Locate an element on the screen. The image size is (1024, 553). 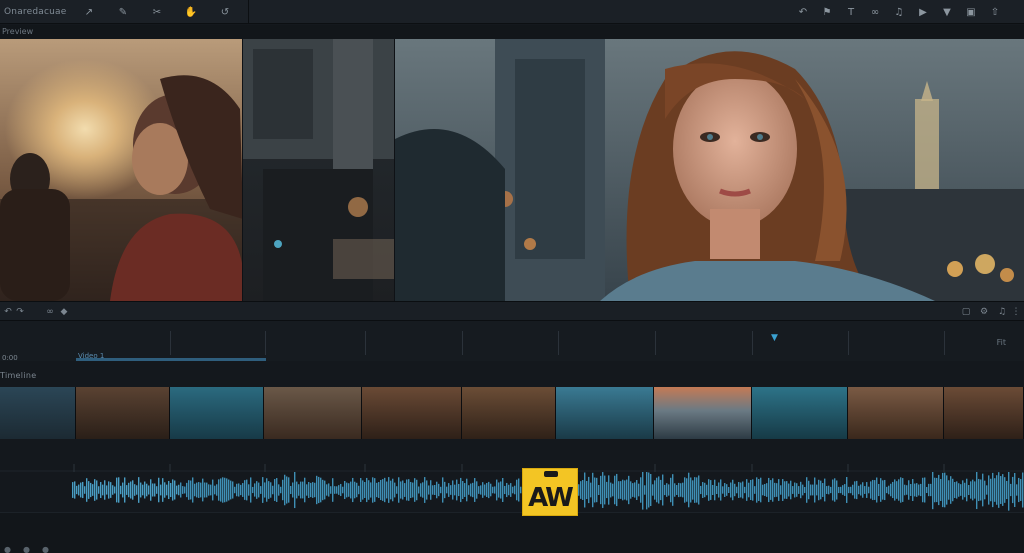
track-mute-icon: ● is located at coordinates (26, 549).